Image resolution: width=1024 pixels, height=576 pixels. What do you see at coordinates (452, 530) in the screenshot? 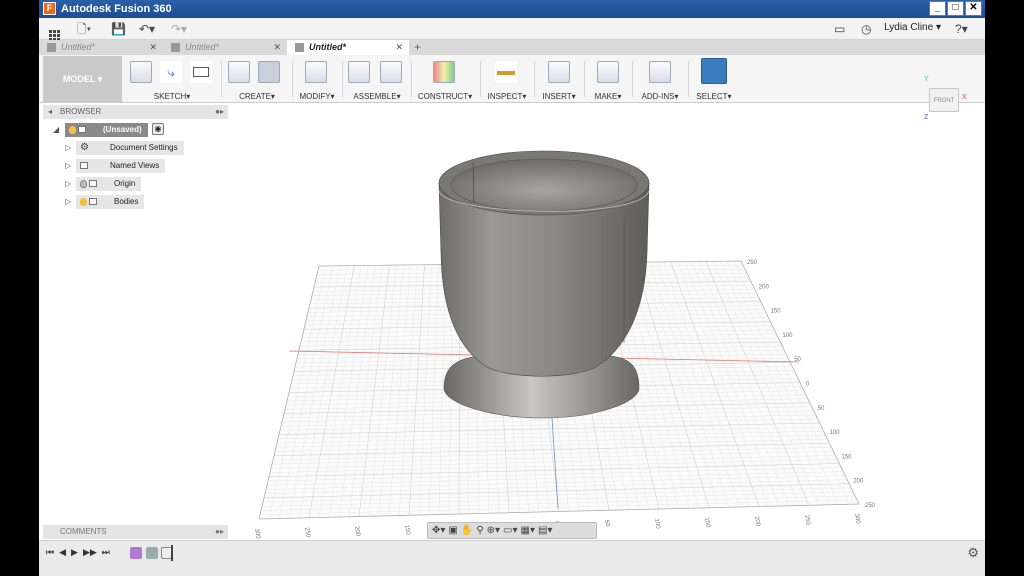
I see `look-at-icon: ▣` at bounding box center [452, 530].